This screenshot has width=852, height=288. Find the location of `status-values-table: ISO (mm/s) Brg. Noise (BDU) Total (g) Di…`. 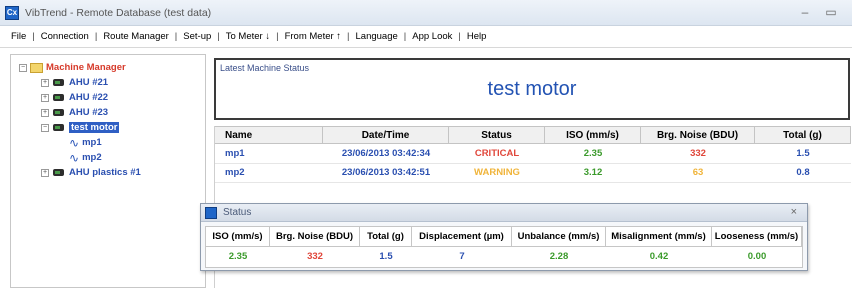

status-values-table: ISO (mm/s) Brg. Noise (BDU) Total (g) Di… is located at coordinates (504, 247).